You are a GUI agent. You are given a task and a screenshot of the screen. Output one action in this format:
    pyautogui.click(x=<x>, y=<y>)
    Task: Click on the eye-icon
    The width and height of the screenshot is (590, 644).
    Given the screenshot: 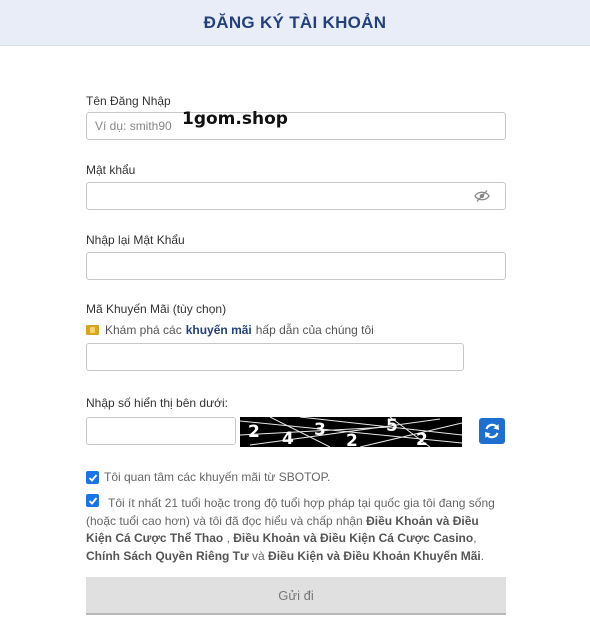 What is the action you would take?
    pyautogui.click(x=482, y=196)
    